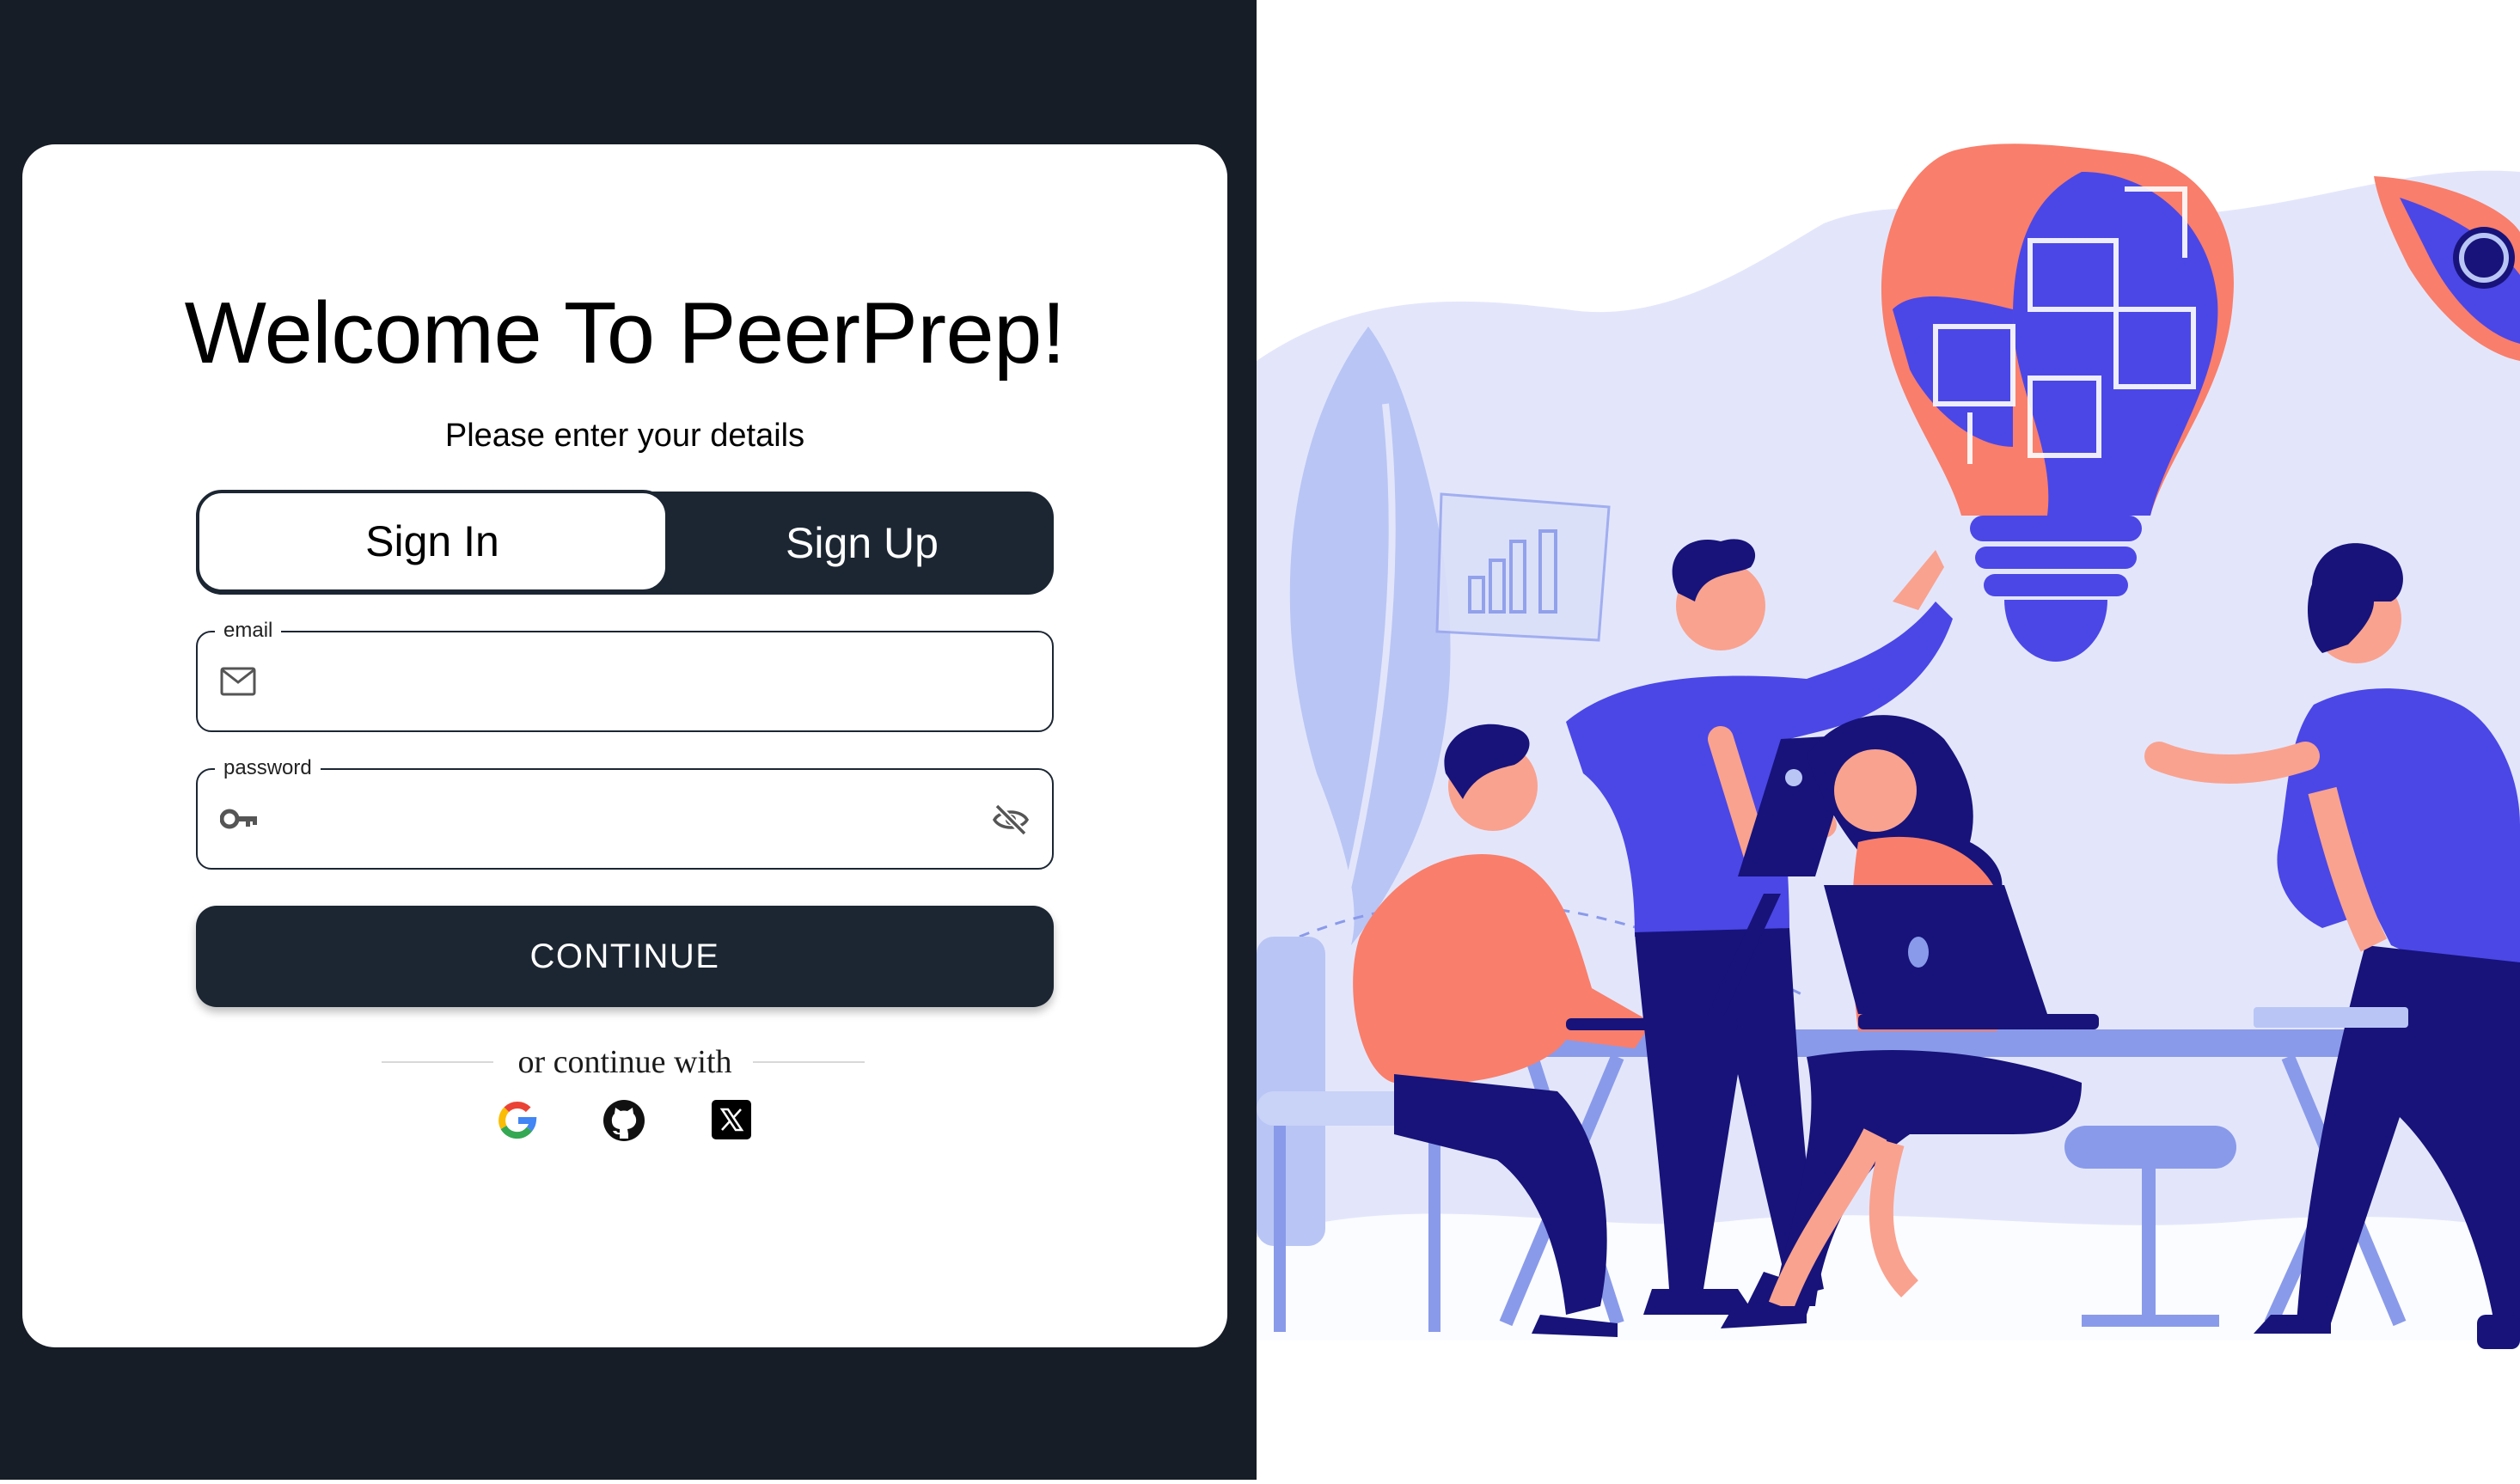  I want to click on email-field-label: email, so click(248, 631).